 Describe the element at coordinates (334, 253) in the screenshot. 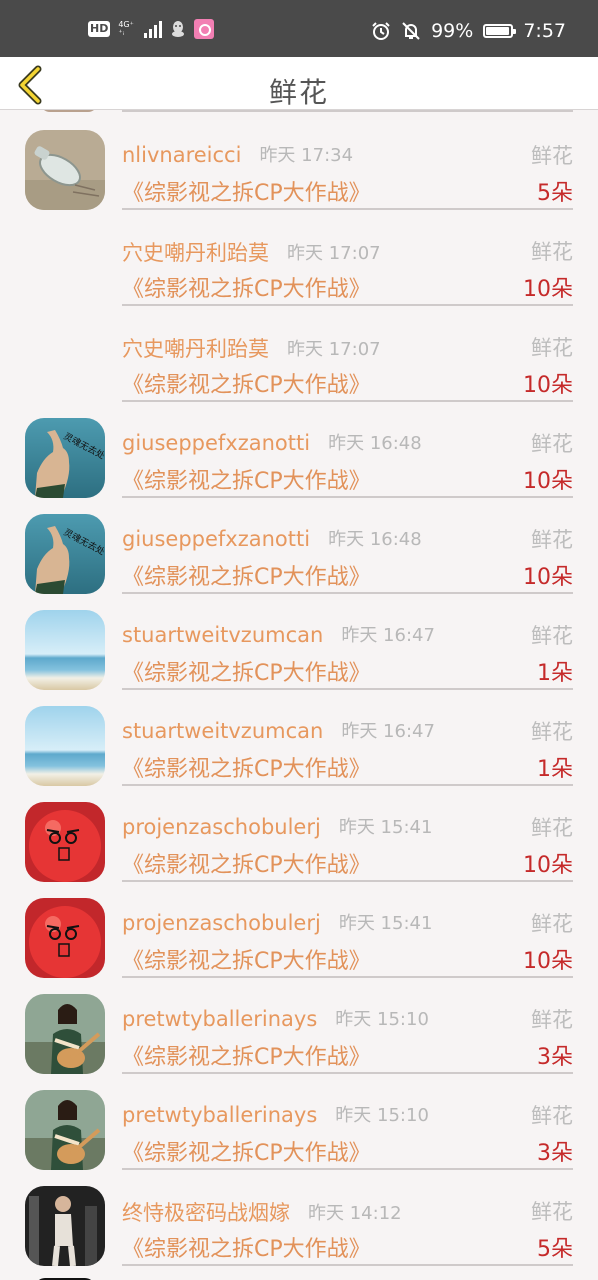

I see `send-time: 昨天 17:07` at that location.